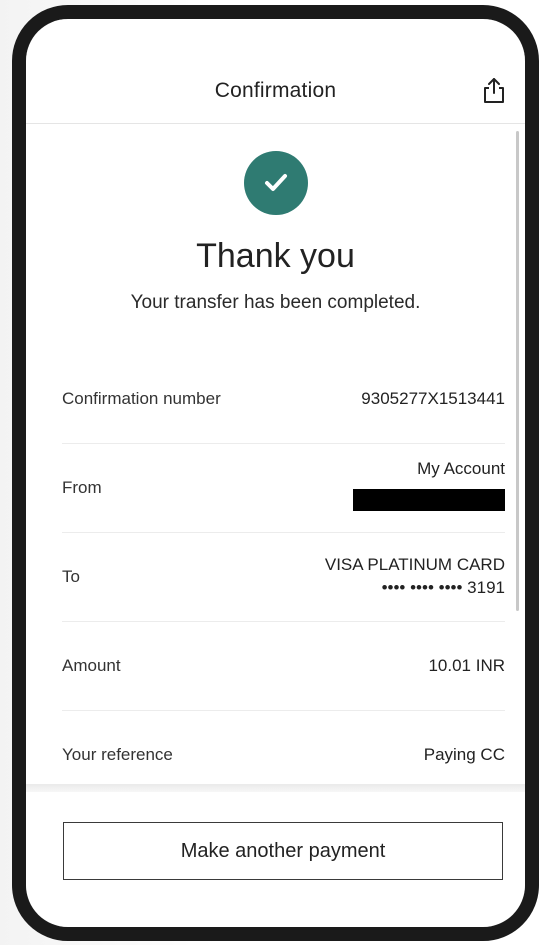 The image size is (541, 945). I want to click on share-icon, so click(494, 90).